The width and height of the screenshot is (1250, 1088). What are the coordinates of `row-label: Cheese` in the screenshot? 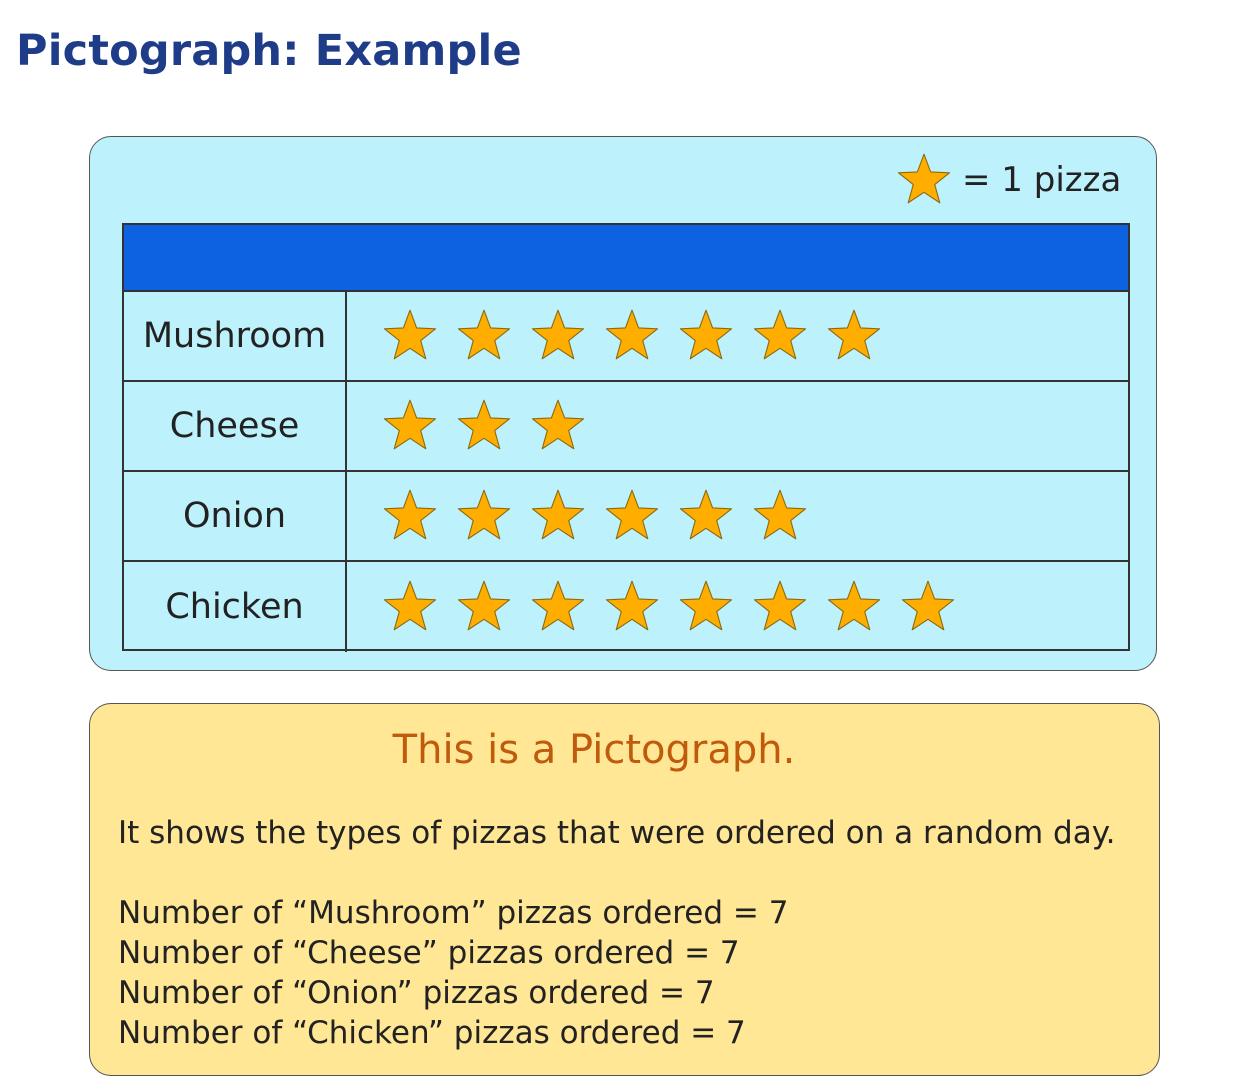 It's located at (235, 426).